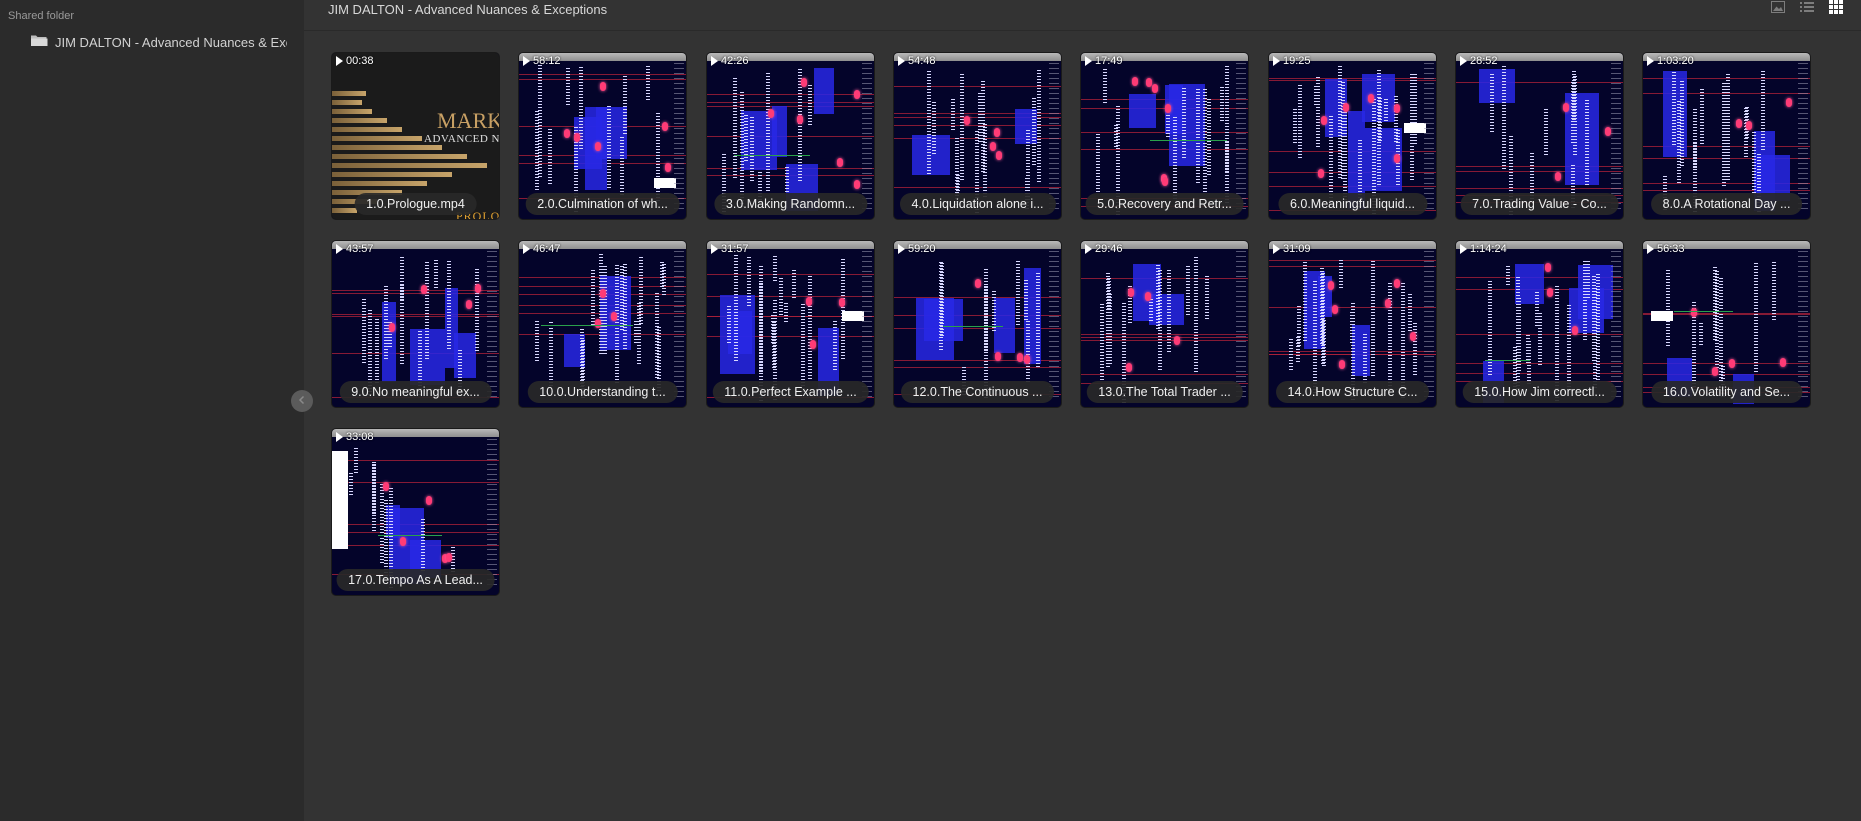 The height and width of the screenshot is (821, 1861). I want to click on sidebar-heading: Shared folder, so click(41, 16).